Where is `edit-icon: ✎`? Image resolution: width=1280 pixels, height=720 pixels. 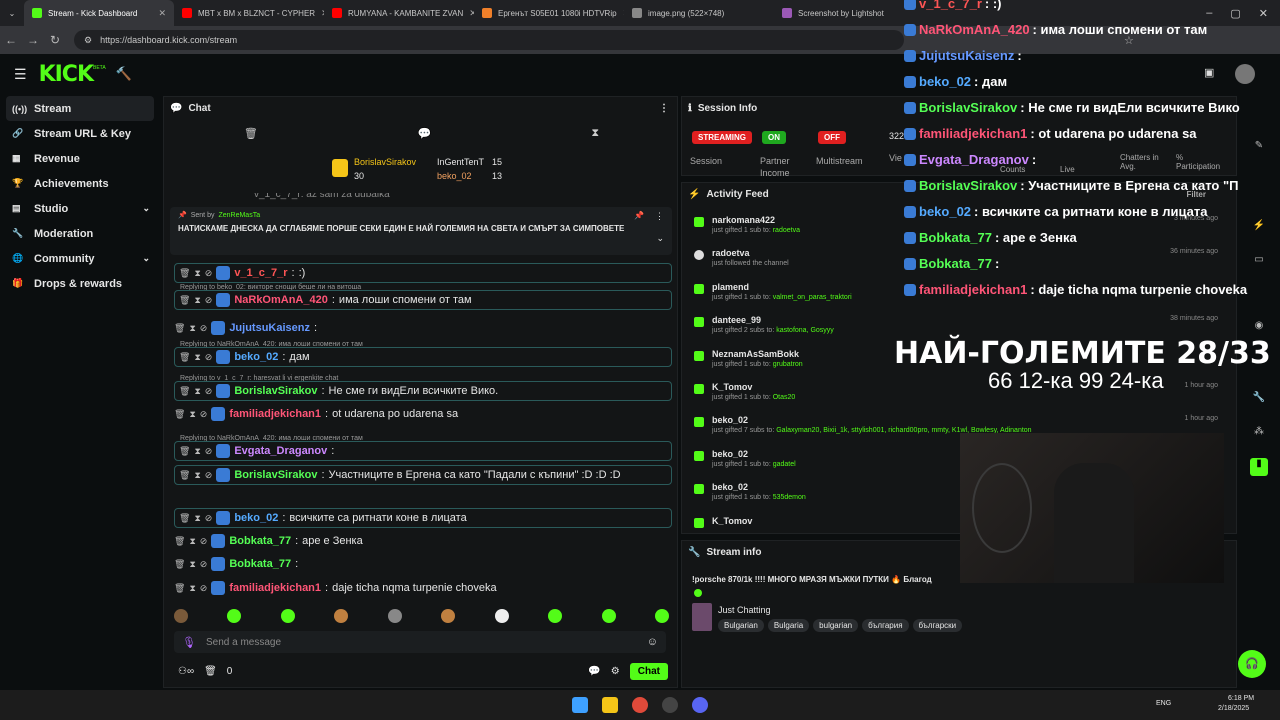
edit-icon: ✎ is located at coordinates (1259, 149).